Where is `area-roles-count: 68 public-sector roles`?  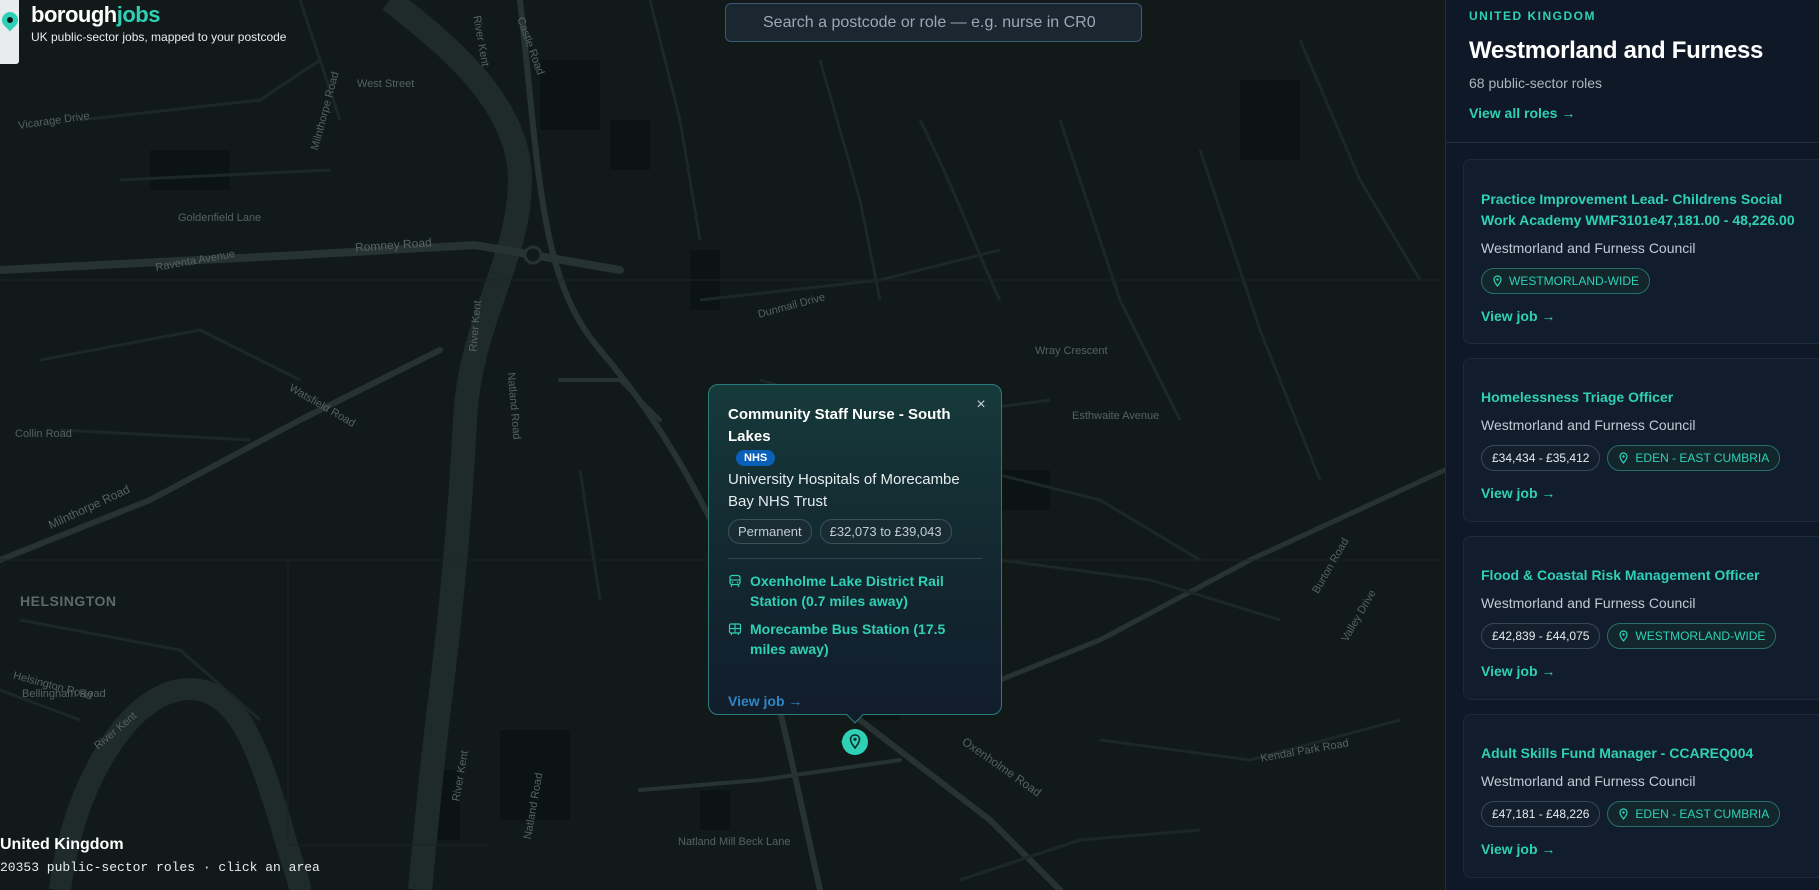 area-roles-count: 68 public-sector roles is located at coordinates (1536, 83).